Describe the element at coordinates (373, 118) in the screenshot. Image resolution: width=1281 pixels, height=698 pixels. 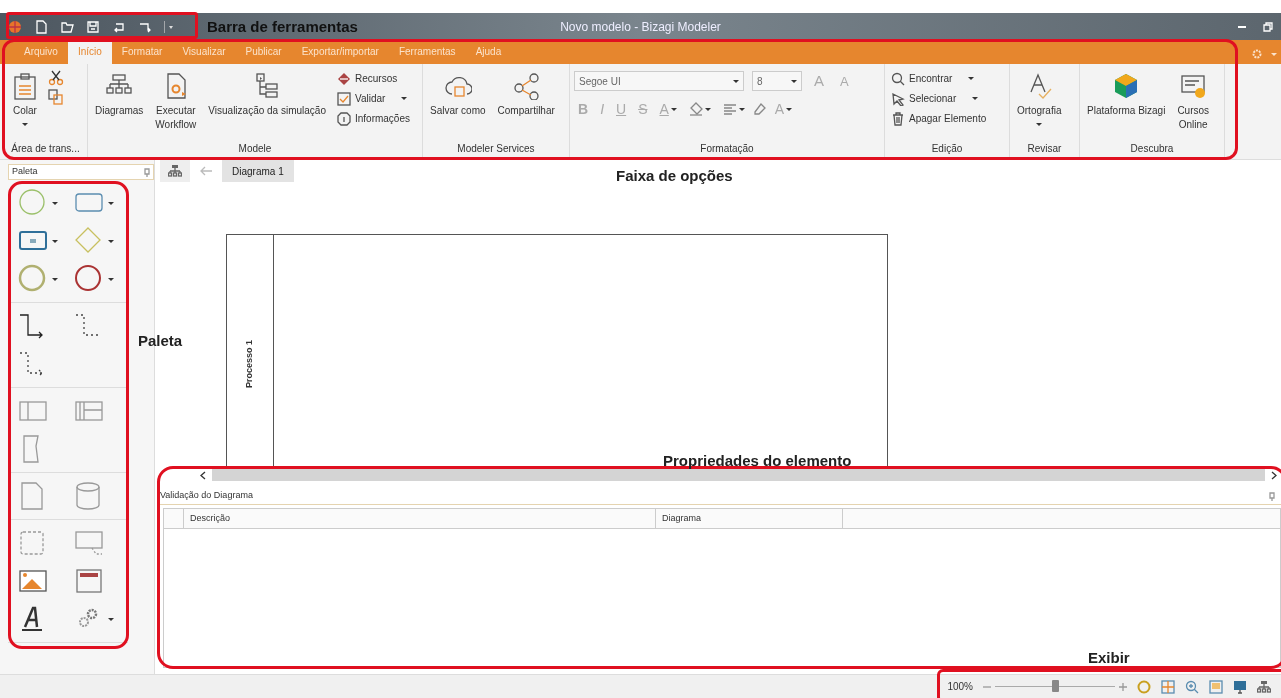
I see `ribbon-button: Informações` at that location.